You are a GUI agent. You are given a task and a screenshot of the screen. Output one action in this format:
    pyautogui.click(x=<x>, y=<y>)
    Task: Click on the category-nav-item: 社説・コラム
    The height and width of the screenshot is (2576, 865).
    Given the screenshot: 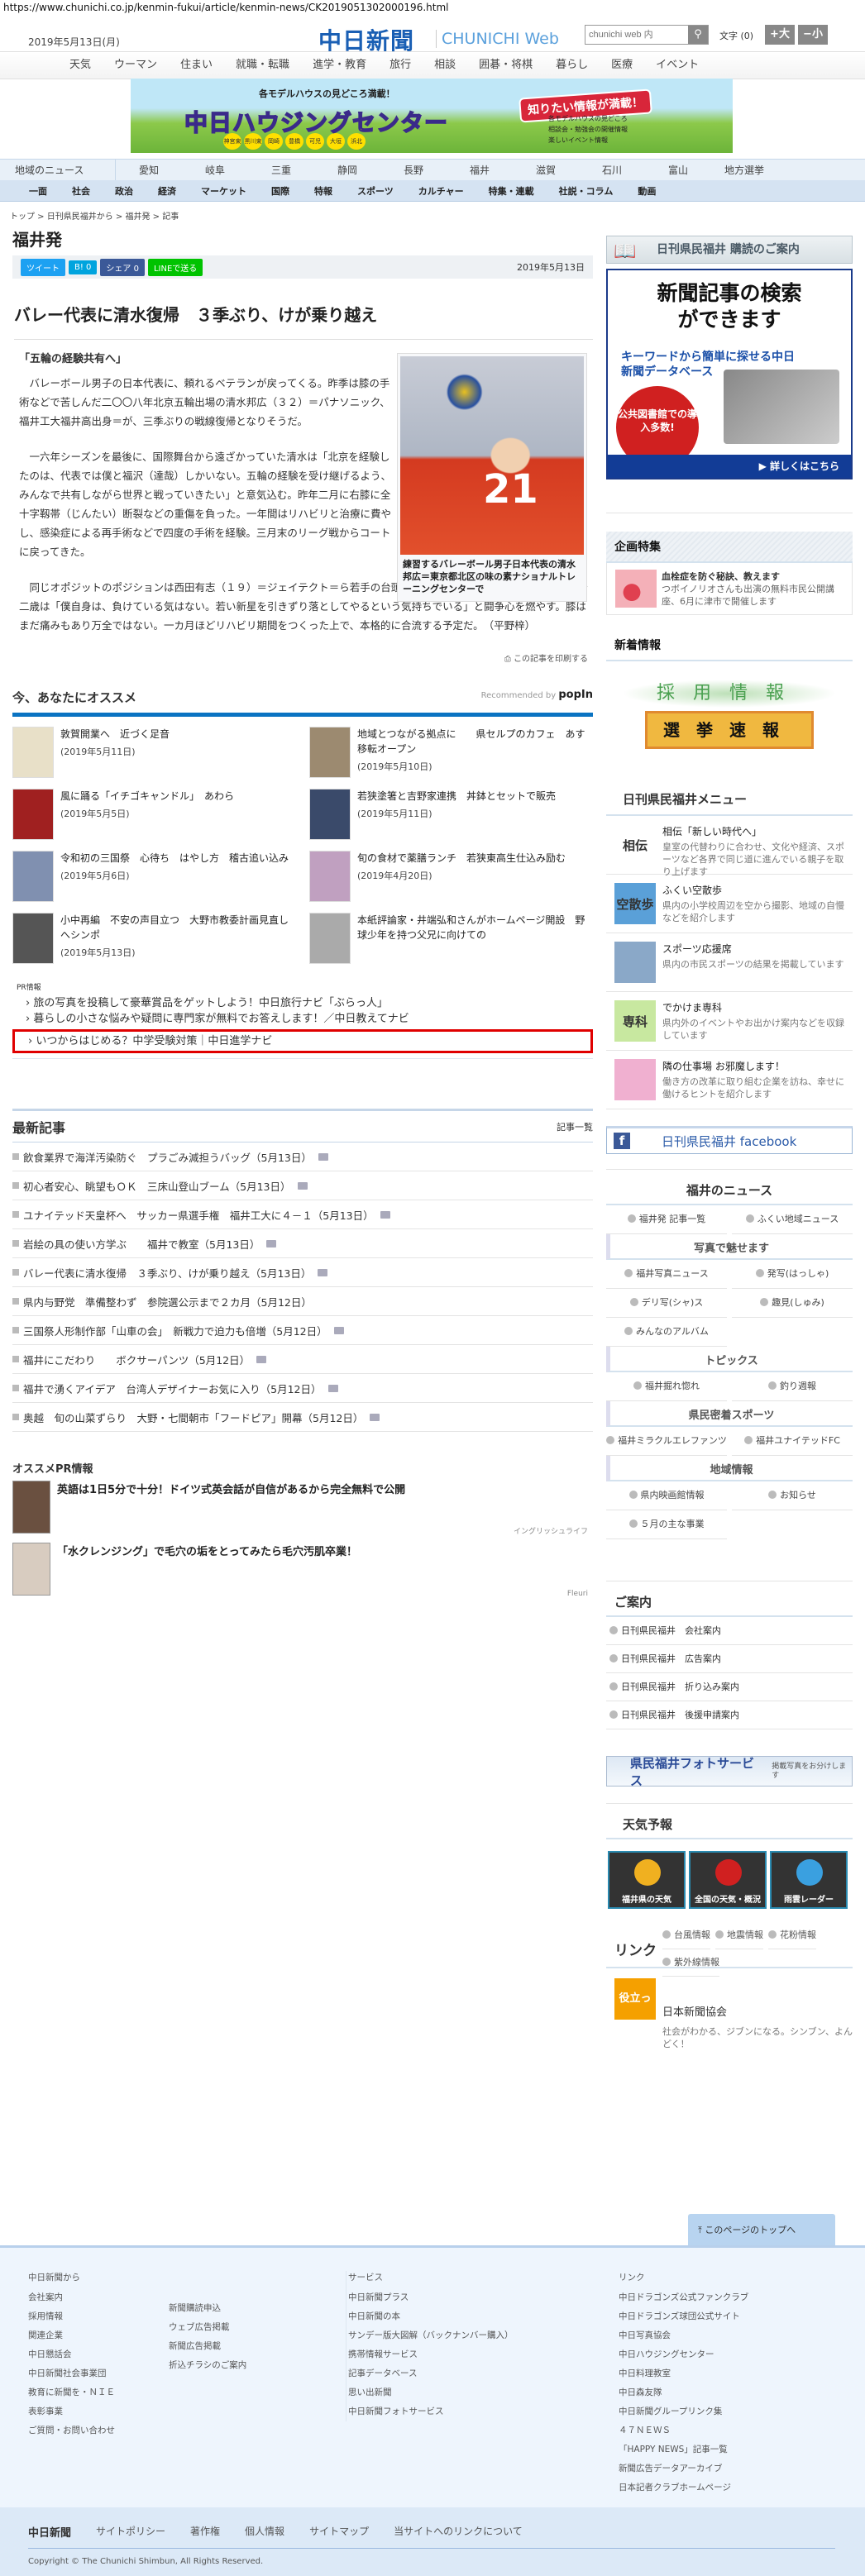 What is the action you would take?
    pyautogui.click(x=586, y=191)
    